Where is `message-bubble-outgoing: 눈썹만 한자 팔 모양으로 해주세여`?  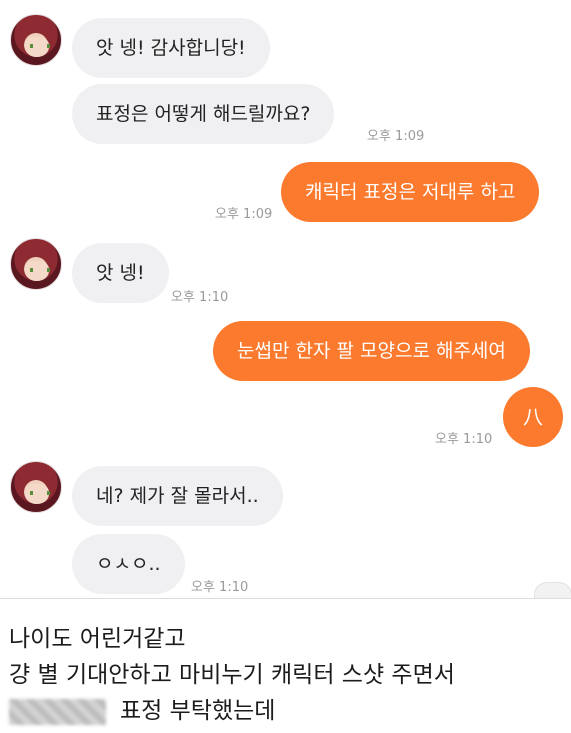 message-bubble-outgoing: 눈썹만 한자 팔 모양으로 해주세여 is located at coordinates (371, 351).